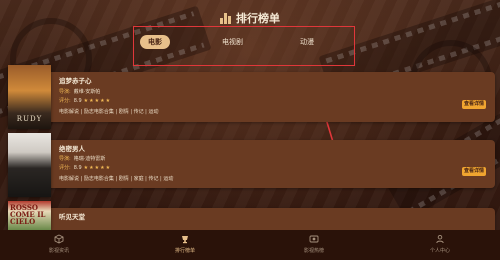 The image size is (500, 260). Describe the element at coordinates (29, 165) in the screenshot. I see `movie-poster` at that location.